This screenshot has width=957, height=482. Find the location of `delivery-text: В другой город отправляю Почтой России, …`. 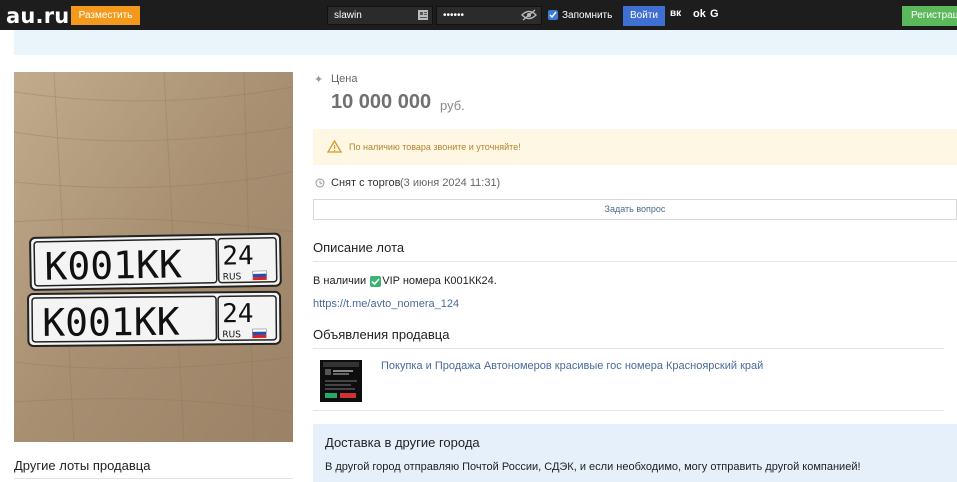

delivery-text: В другой город отправляю Почтой России, … is located at coordinates (593, 467).